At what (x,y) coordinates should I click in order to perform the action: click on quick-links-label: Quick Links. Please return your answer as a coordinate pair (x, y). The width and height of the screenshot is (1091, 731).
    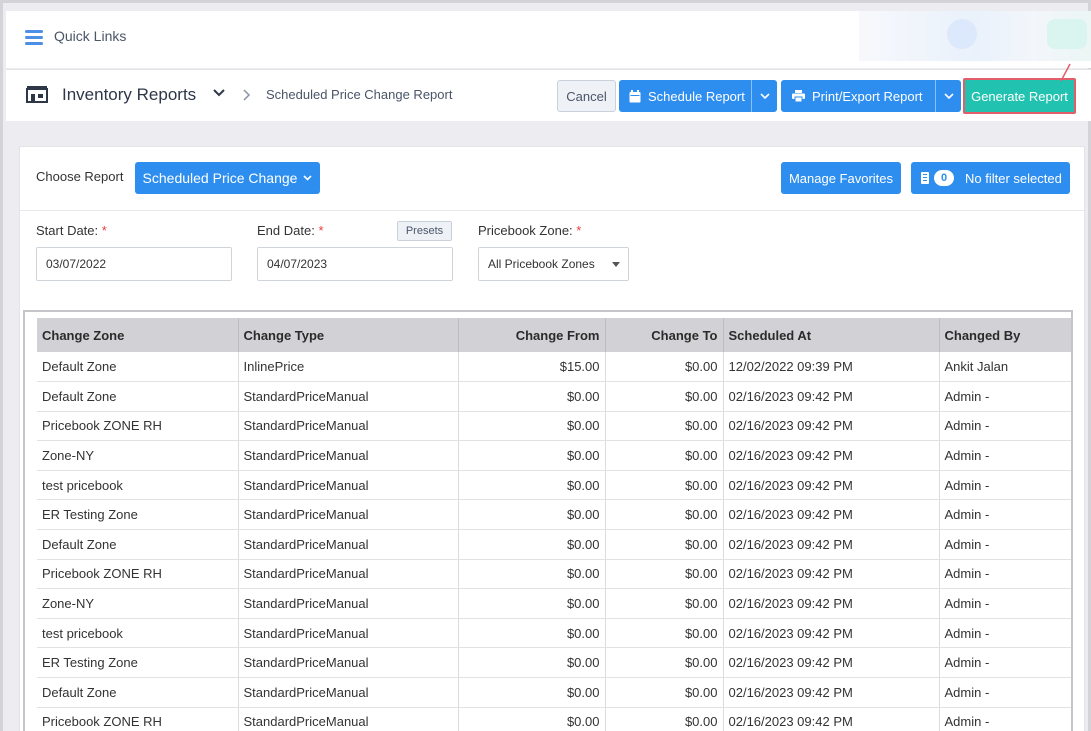
    Looking at the image, I should click on (90, 36).